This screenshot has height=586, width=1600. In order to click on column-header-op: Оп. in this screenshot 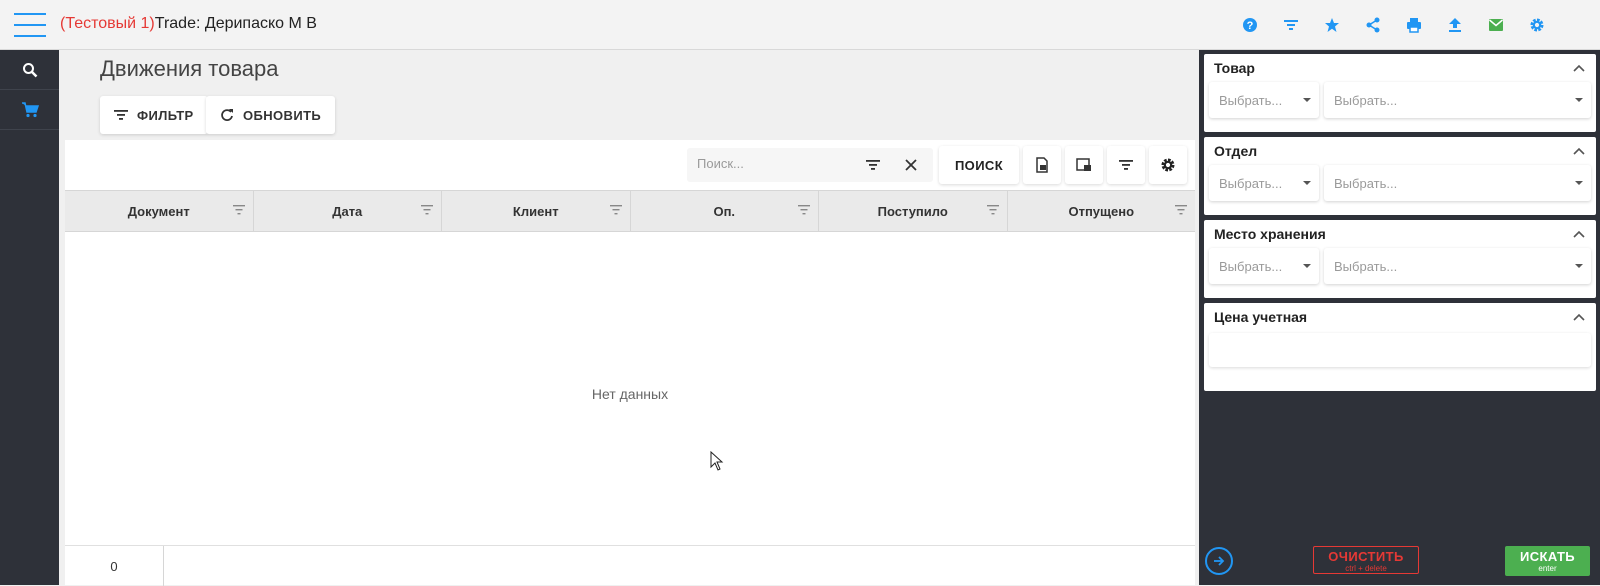, I will do `click(725, 211)`.